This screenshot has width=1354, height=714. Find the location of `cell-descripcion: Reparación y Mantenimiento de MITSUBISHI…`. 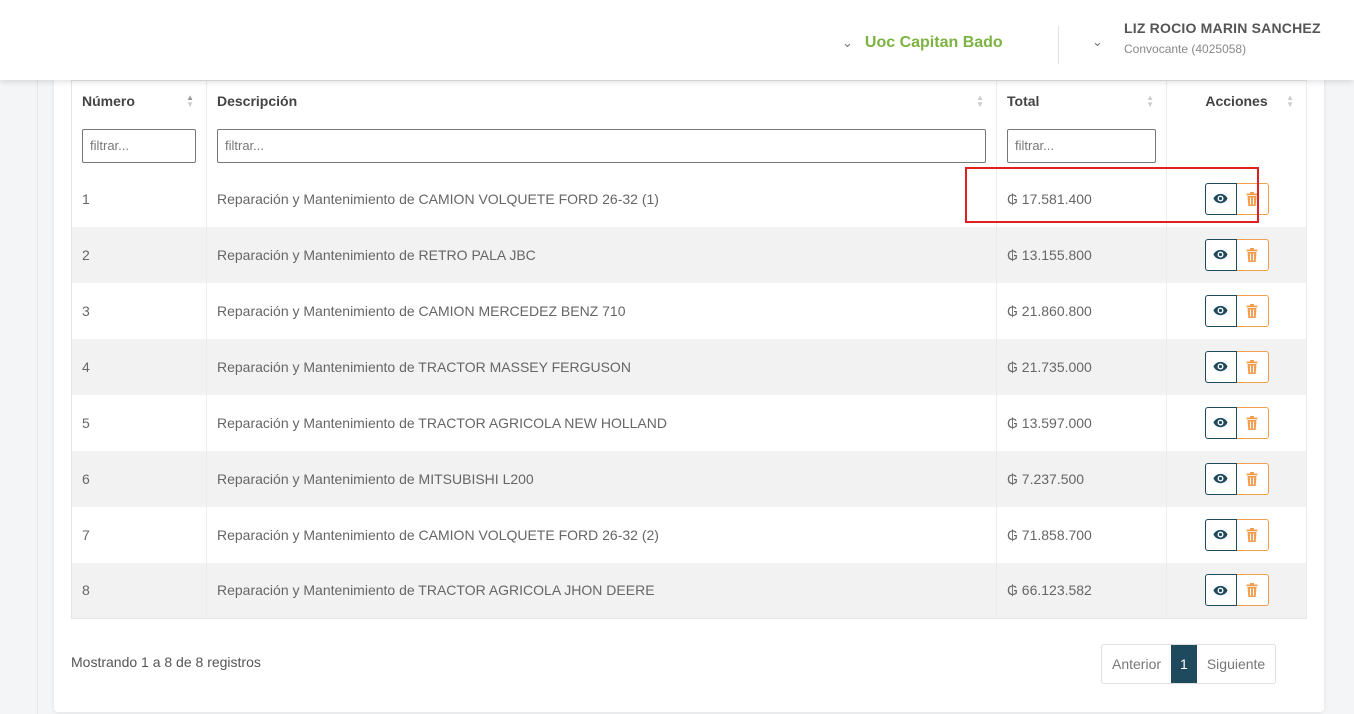

cell-descripcion: Reparación y Mantenimiento de MITSUBISHI… is located at coordinates (601, 478).